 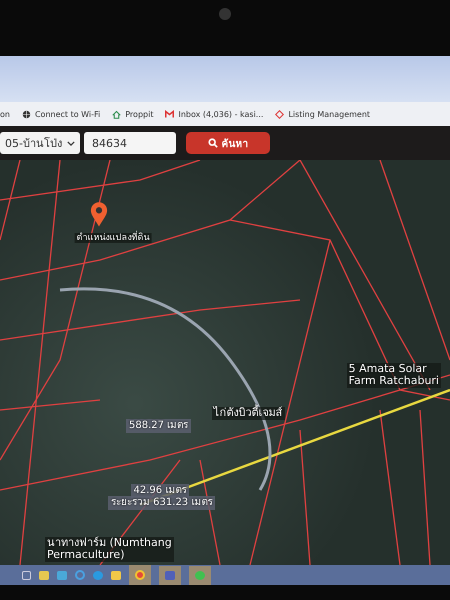 What do you see at coordinates (248, 413) in the screenshot?
I see `place-label: ไก่ตังบิวตี้เจมส์` at bounding box center [248, 413].